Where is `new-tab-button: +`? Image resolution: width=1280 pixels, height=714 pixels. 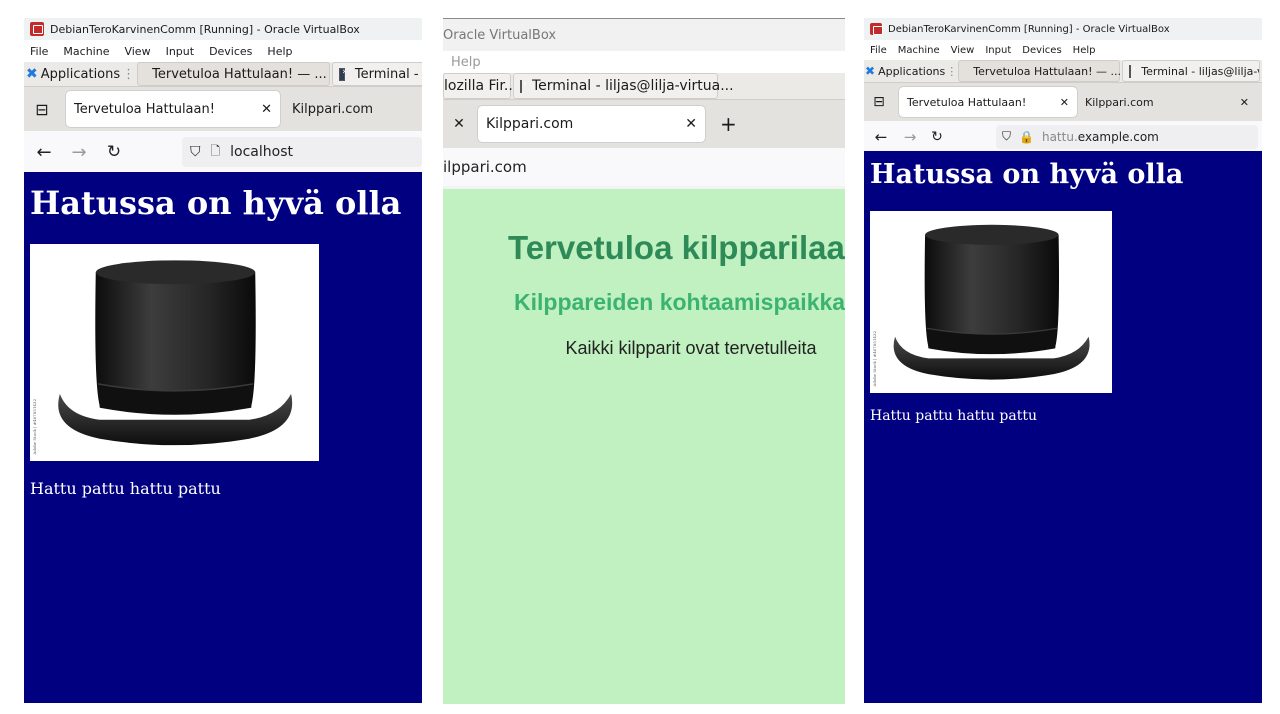 new-tab-button: + is located at coordinates (728, 124).